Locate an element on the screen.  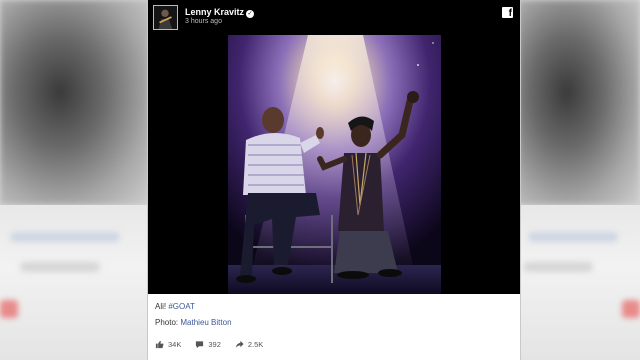
verified-badge-icon: ✓ is located at coordinates (250, 14).